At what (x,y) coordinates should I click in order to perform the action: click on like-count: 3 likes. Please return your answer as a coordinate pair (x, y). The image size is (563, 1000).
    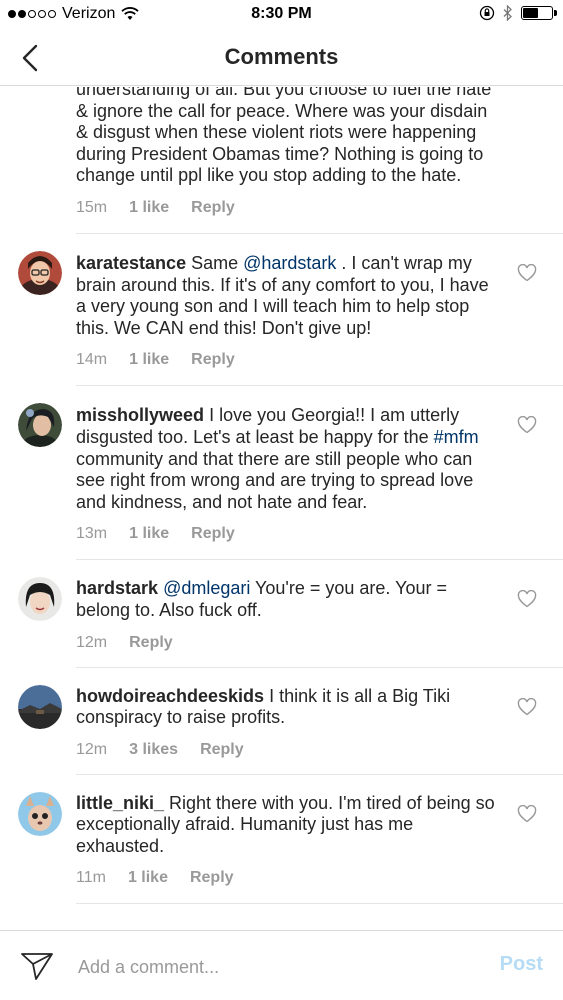
    Looking at the image, I should click on (153, 750).